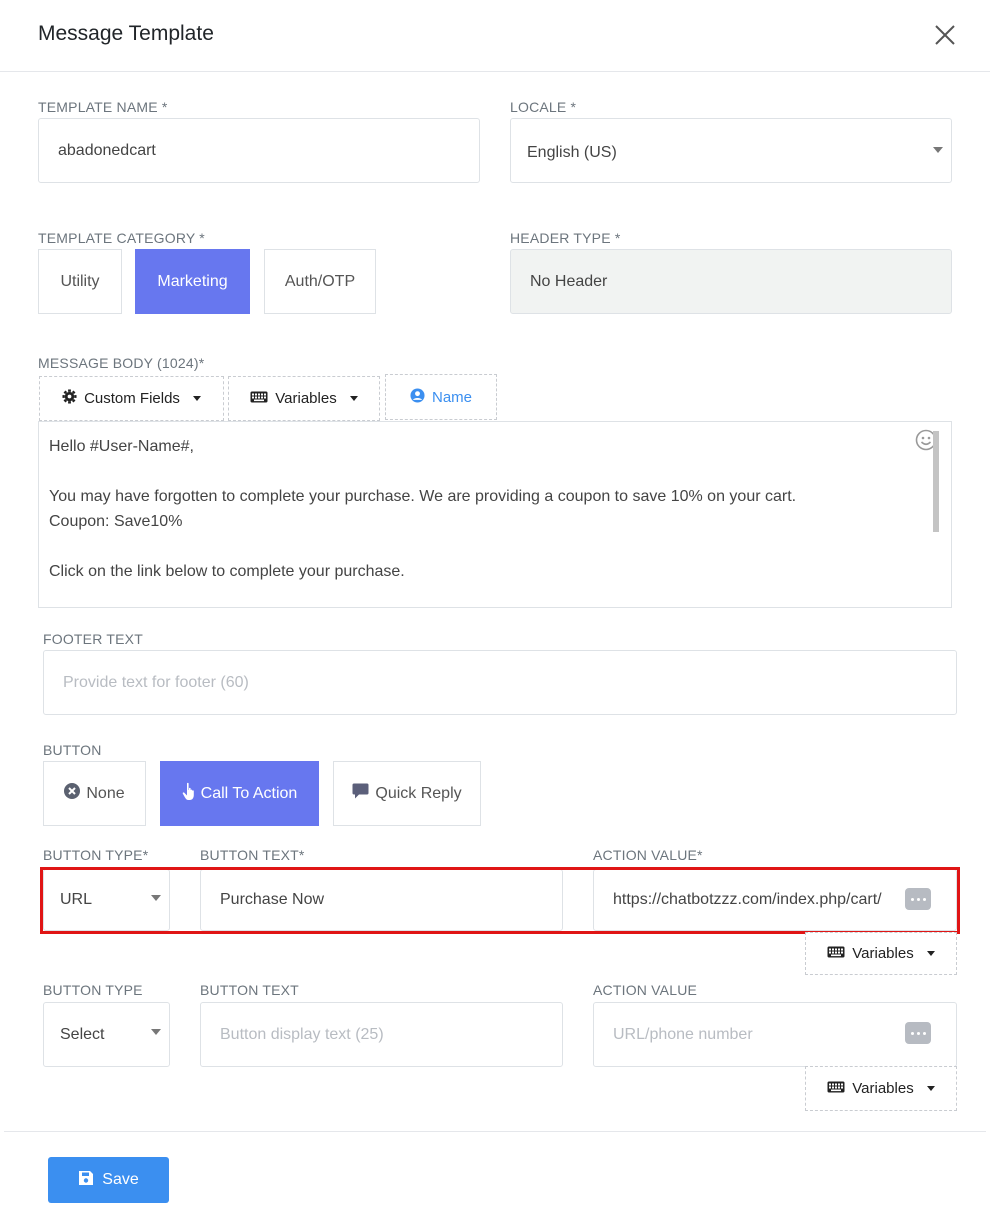  What do you see at coordinates (918, 1033) in the screenshot?
I see `ellipsis-icon` at bounding box center [918, 1033].